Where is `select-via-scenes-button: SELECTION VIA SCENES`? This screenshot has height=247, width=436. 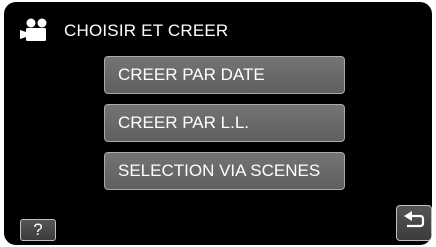
select-via-scenes-button: SELECTION VIA SCENES is located at coordinates (224, 171).